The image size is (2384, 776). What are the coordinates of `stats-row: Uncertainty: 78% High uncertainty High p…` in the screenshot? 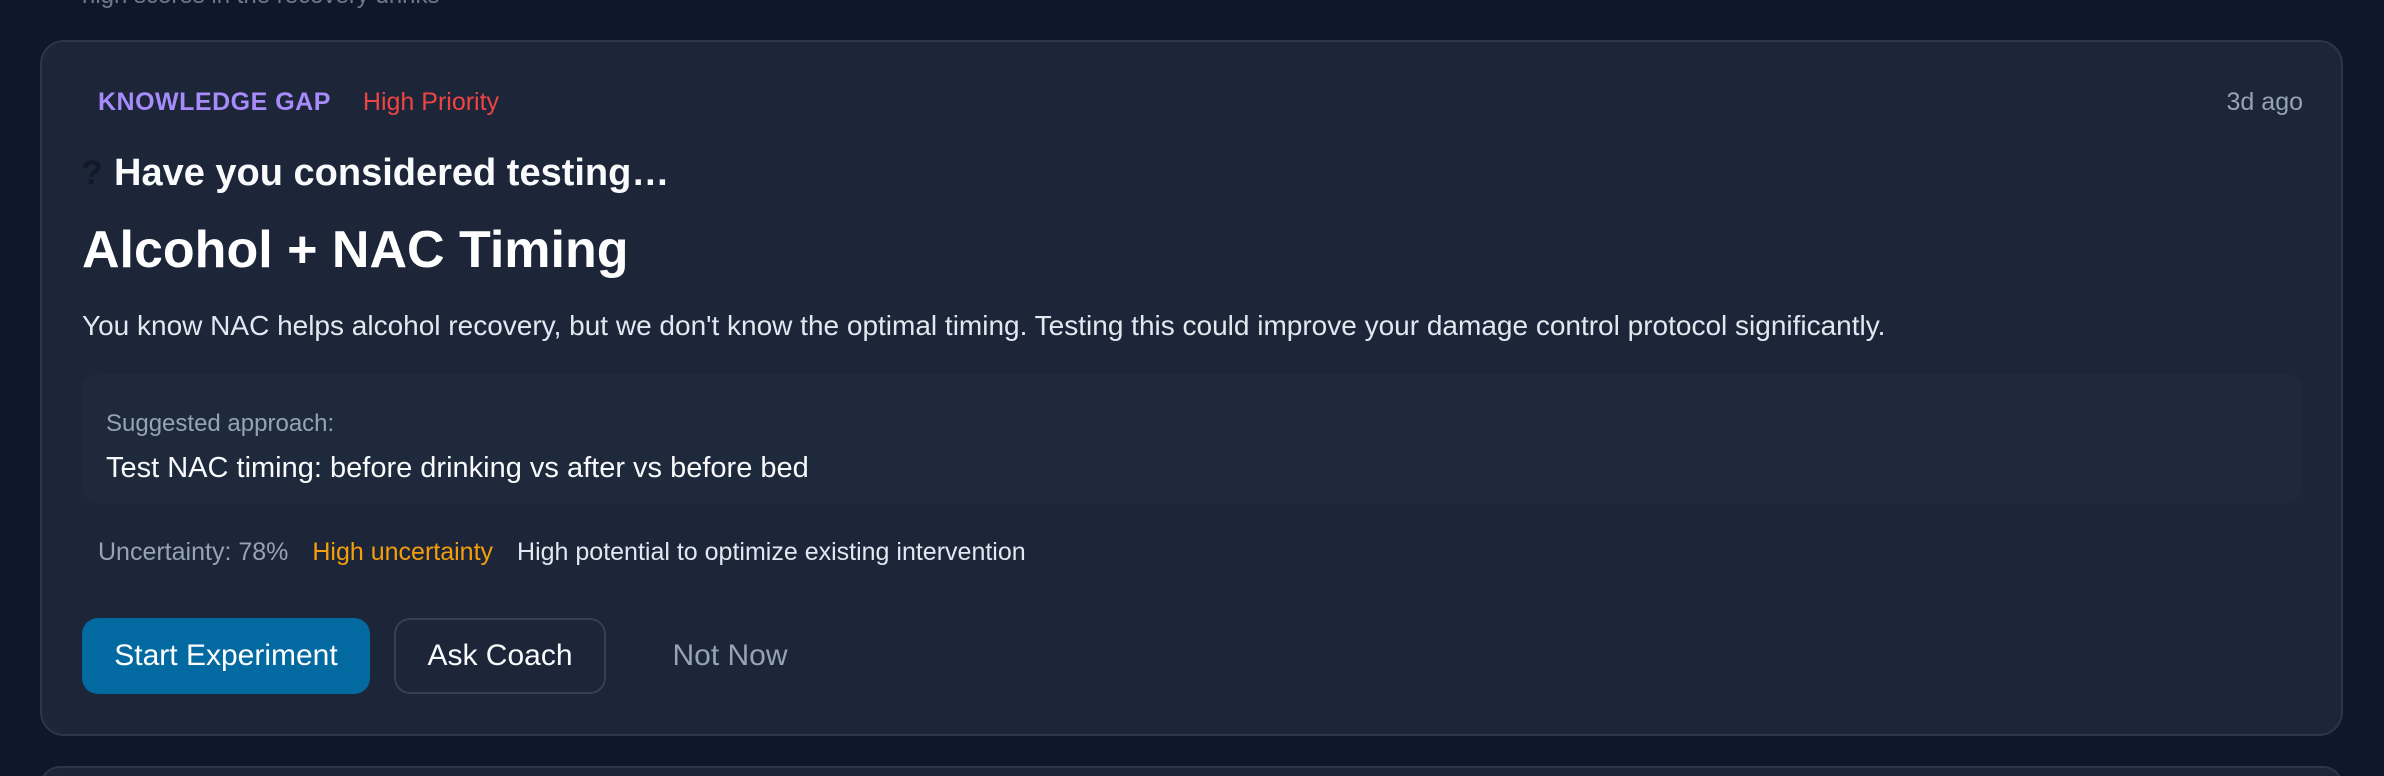 It's located at (562, 552).